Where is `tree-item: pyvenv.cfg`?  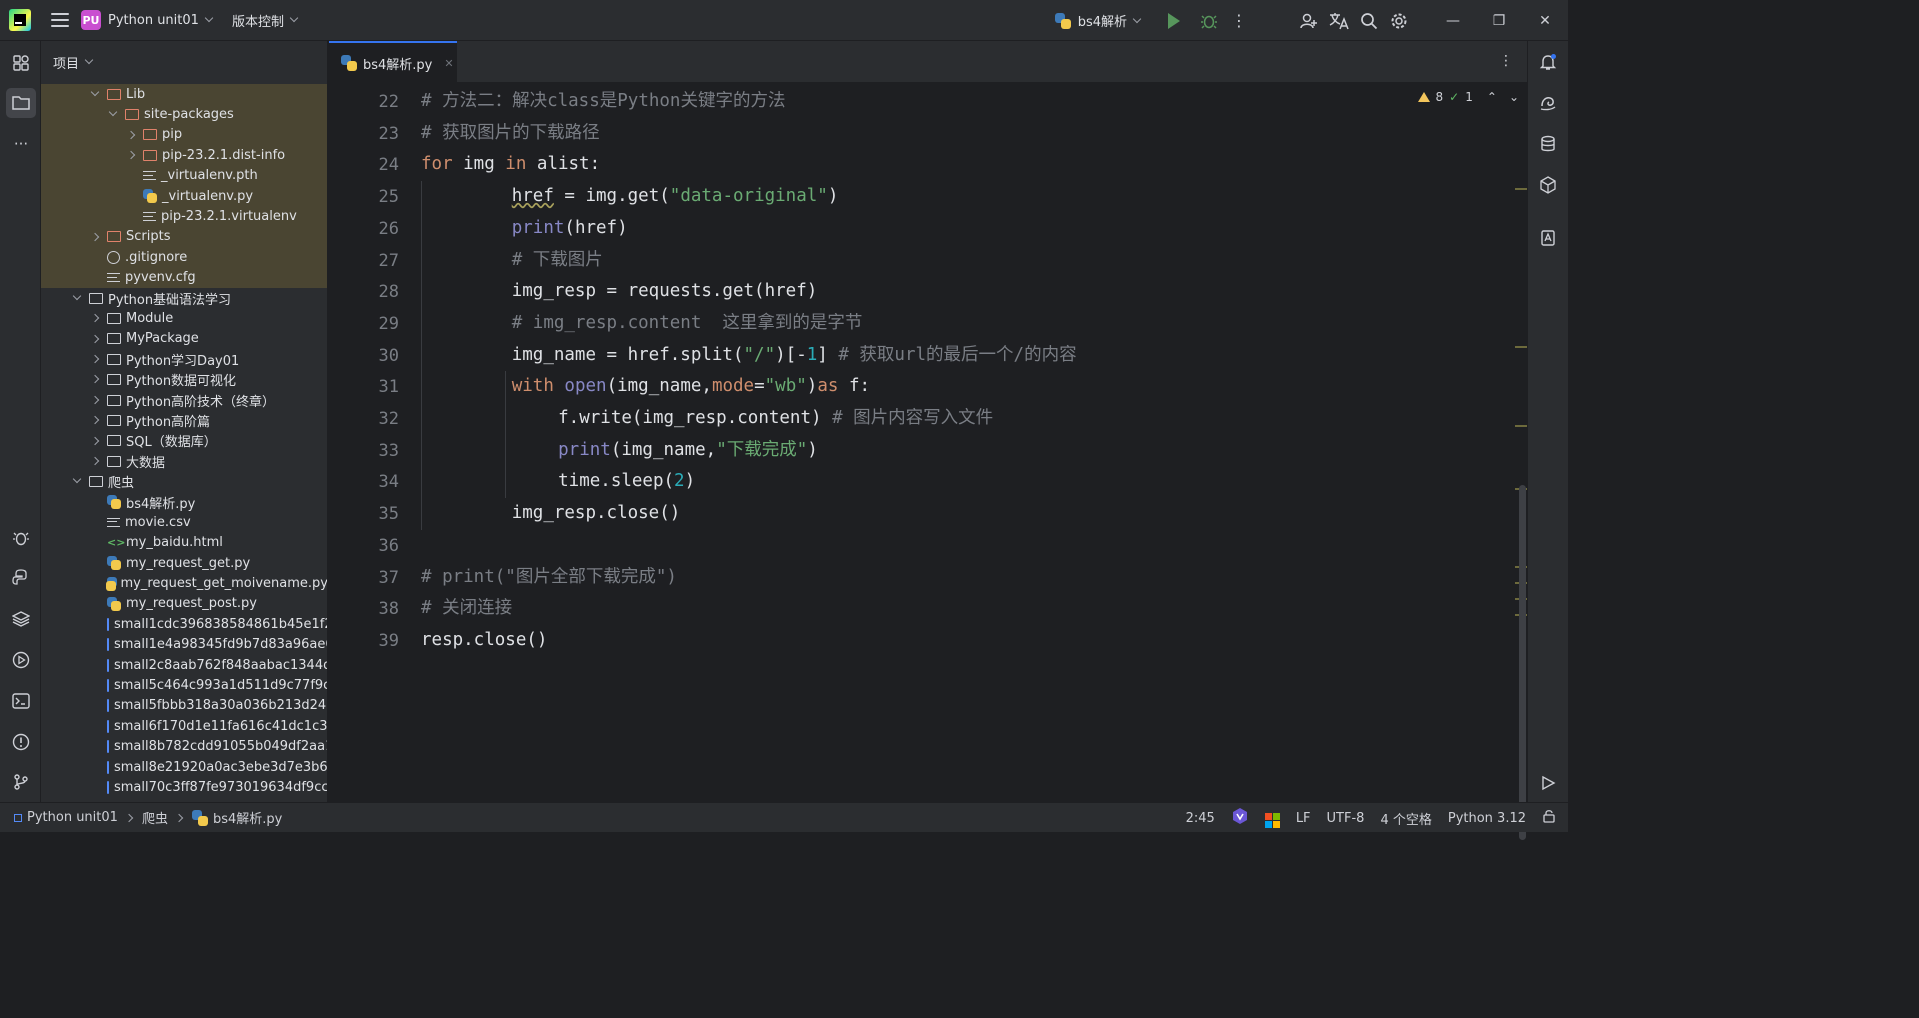
tree-item: pyvenv.cfg is located at coordinates (184, 277).